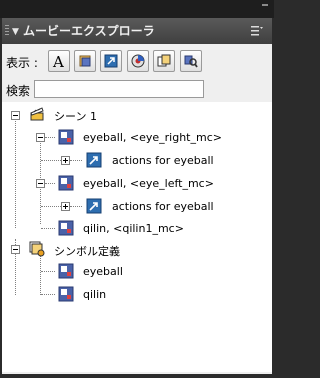  What do you see at coordinates (265, 5) in the screenshot?
I see `collapse-grip-icon` at bounding box center [265, 5].